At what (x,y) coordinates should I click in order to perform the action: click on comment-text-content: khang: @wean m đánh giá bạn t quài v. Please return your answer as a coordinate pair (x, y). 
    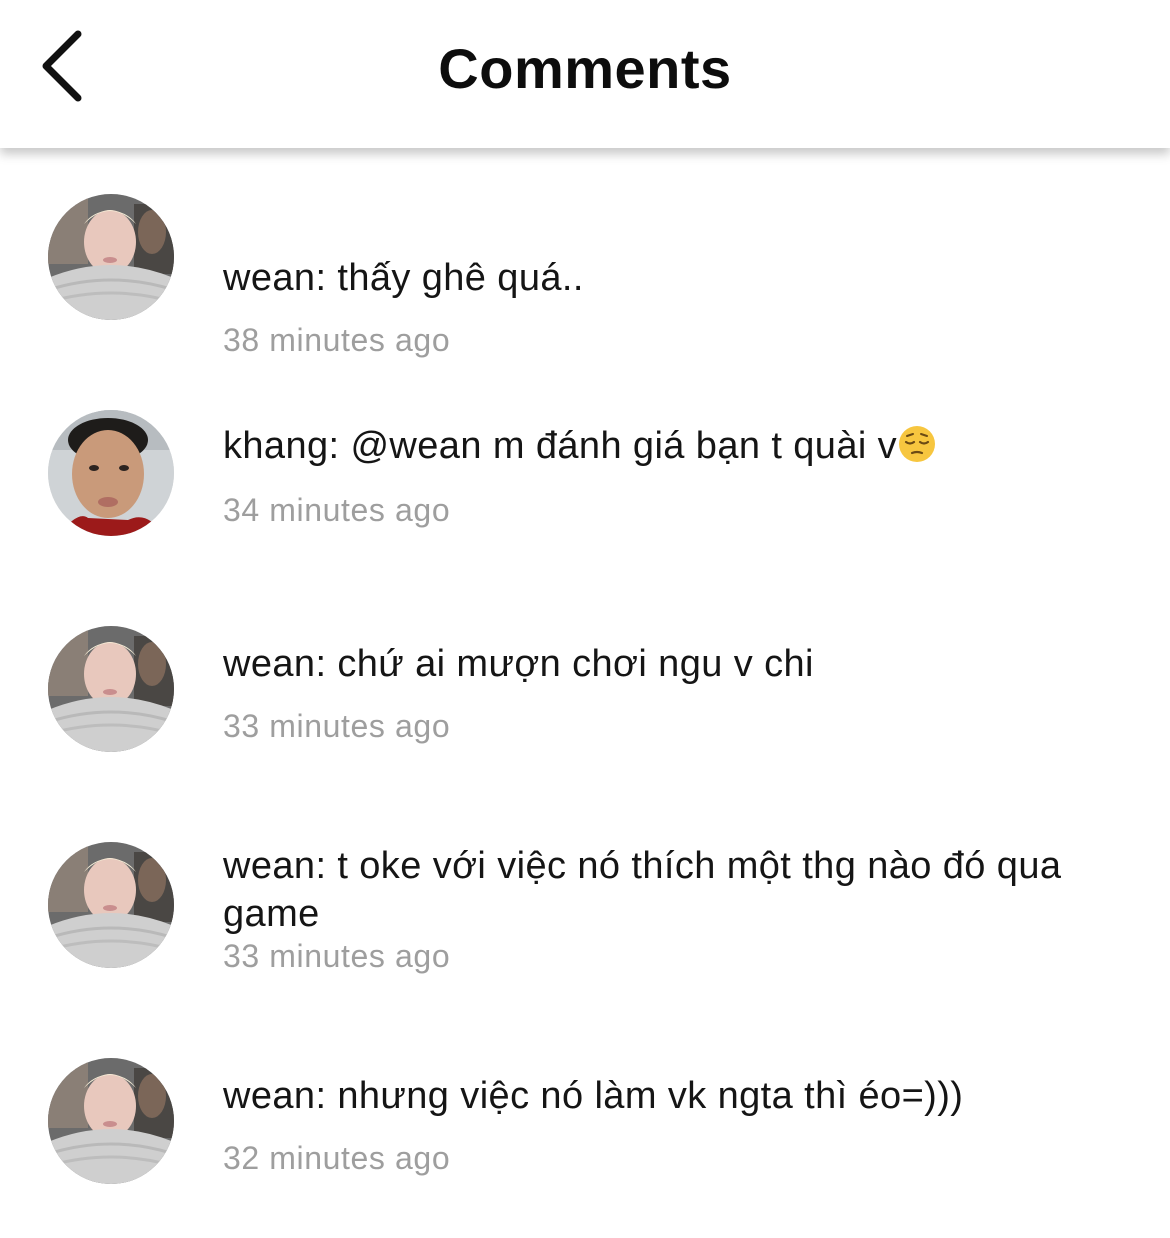
    Looking at the image, I should click on (560, 446).